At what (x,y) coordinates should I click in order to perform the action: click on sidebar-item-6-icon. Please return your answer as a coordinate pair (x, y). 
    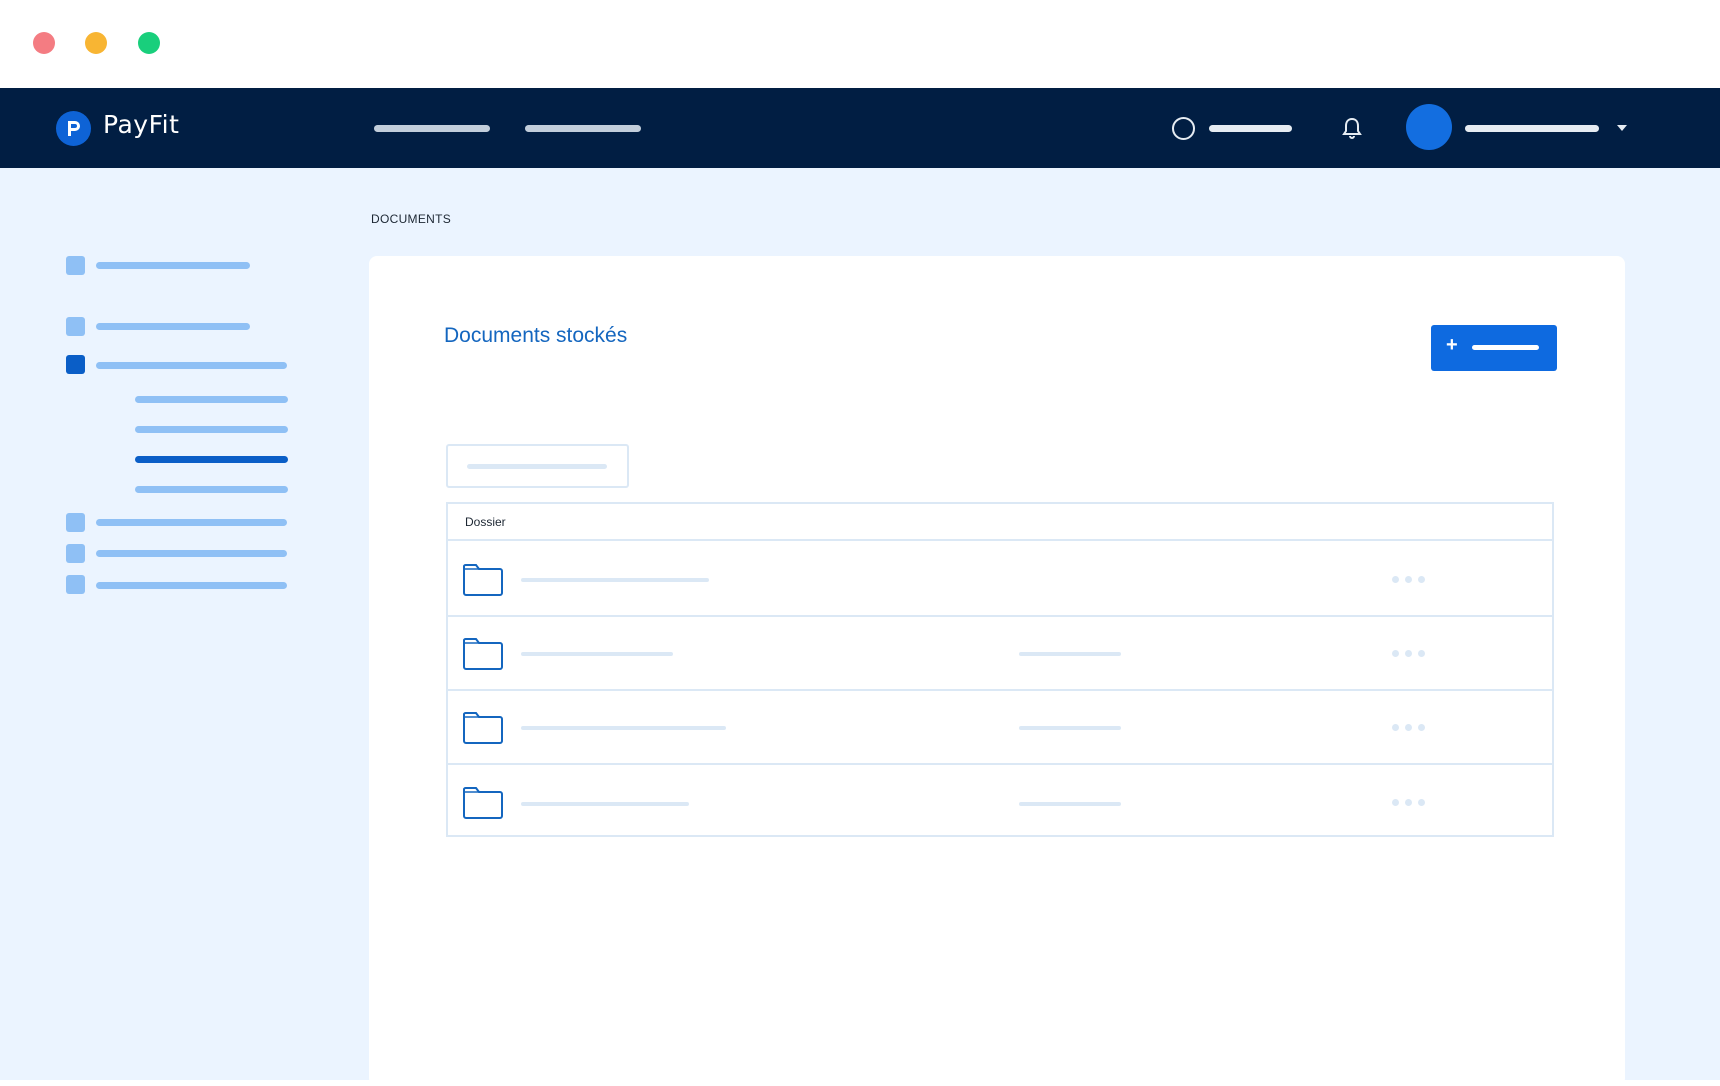
    Looking at the image, I should click on (75, 584).